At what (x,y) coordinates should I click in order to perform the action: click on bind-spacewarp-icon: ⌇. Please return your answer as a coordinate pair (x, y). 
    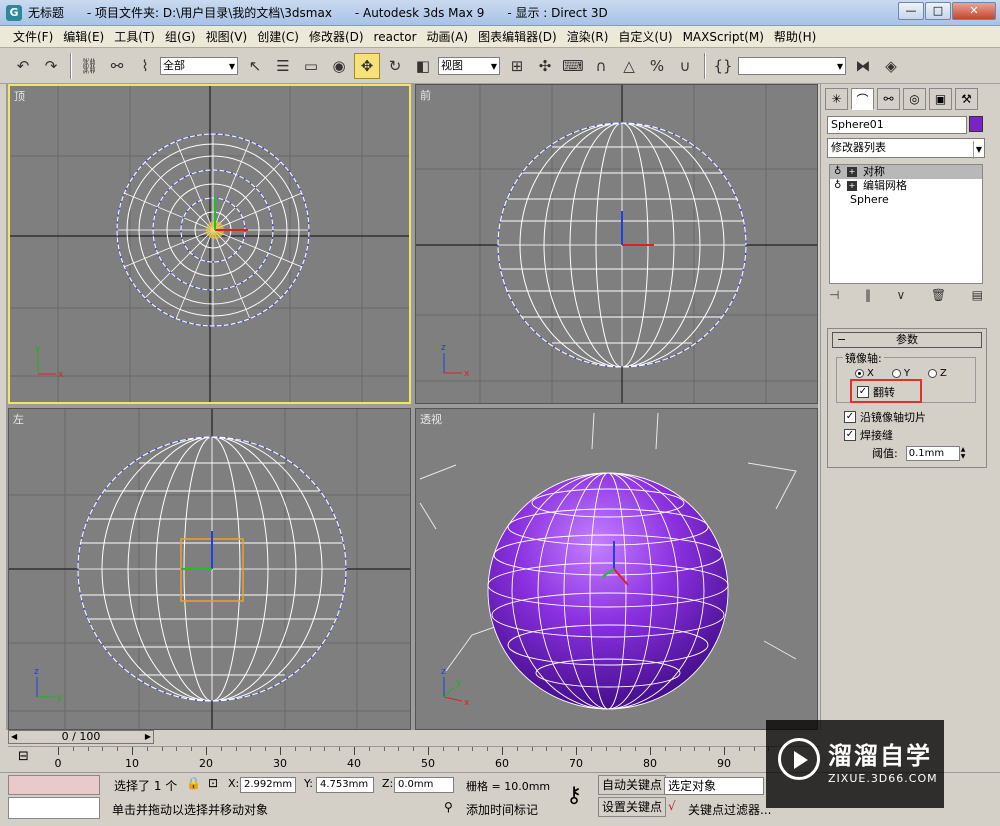
    Looking at the image, I should click on (145, 66).